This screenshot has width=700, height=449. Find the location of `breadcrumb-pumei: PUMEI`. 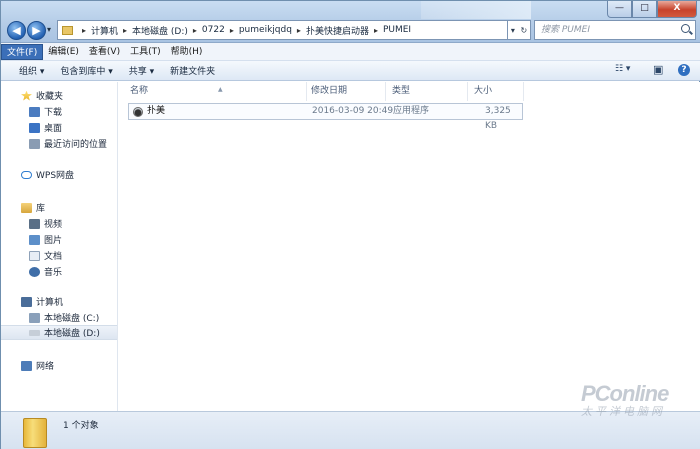

breadcrumb-pumei: PUMEI is located at coordinates (397, 30).